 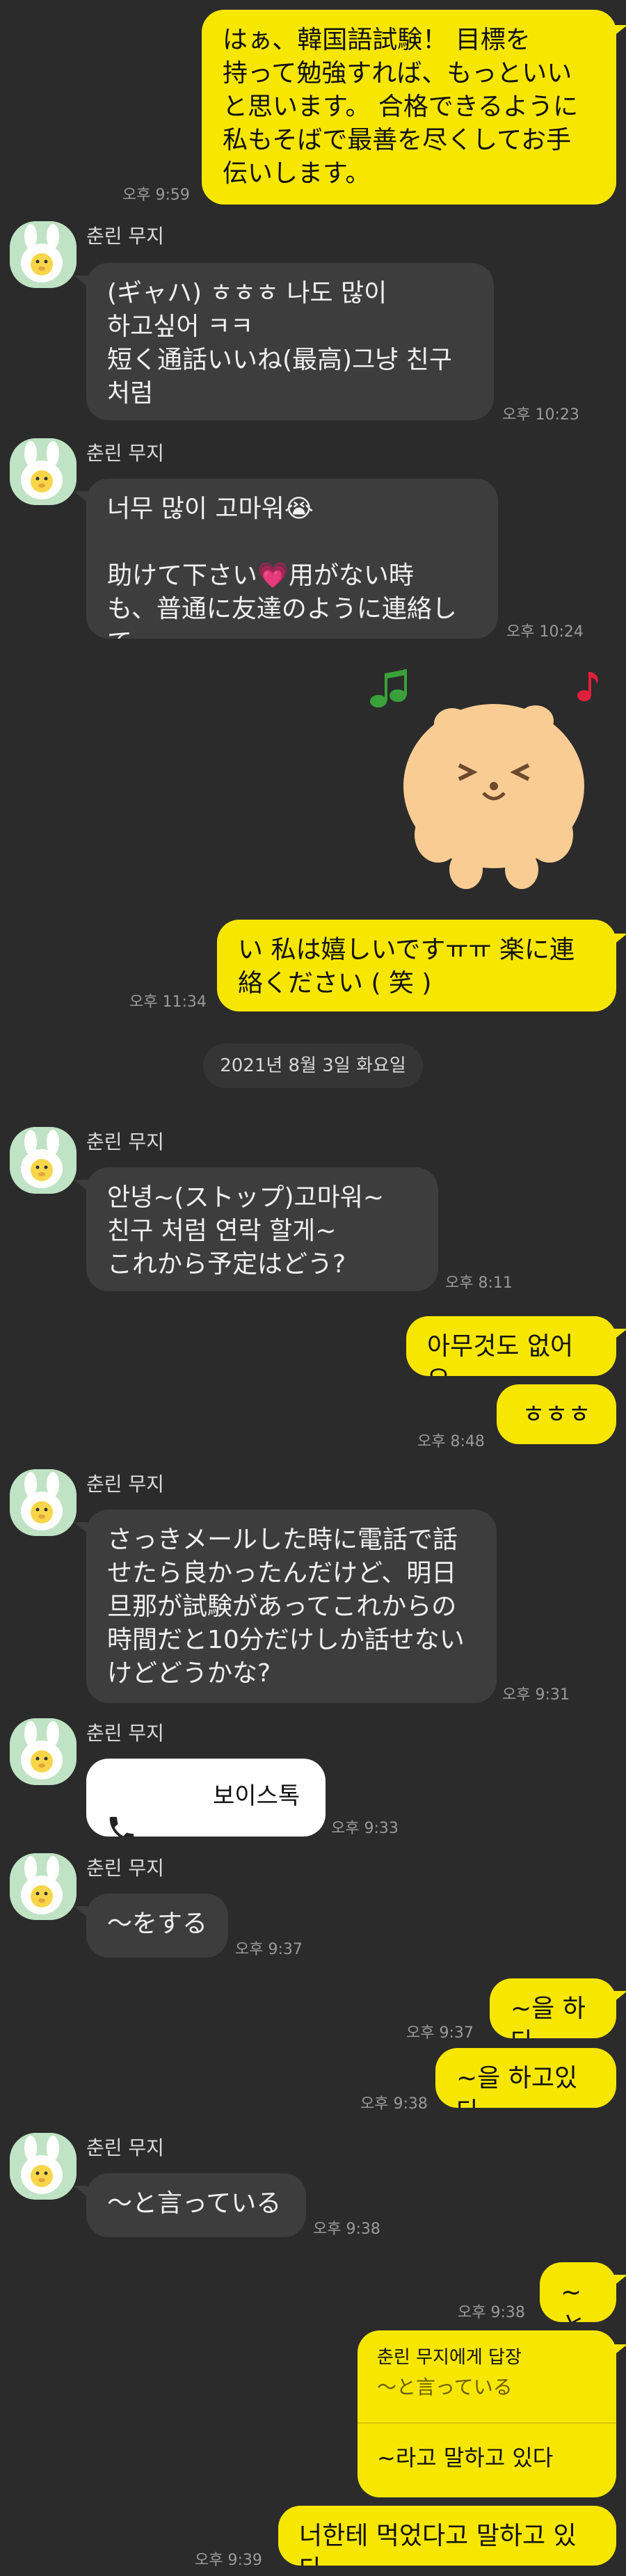 What do you see at coordinates (487, 2413) in the screenshot?
I see `reply-message-bubble: 춘린 무지에게 답장 〜と言っている ~라고 말하고 있다` at bounding box center [487, 2413].